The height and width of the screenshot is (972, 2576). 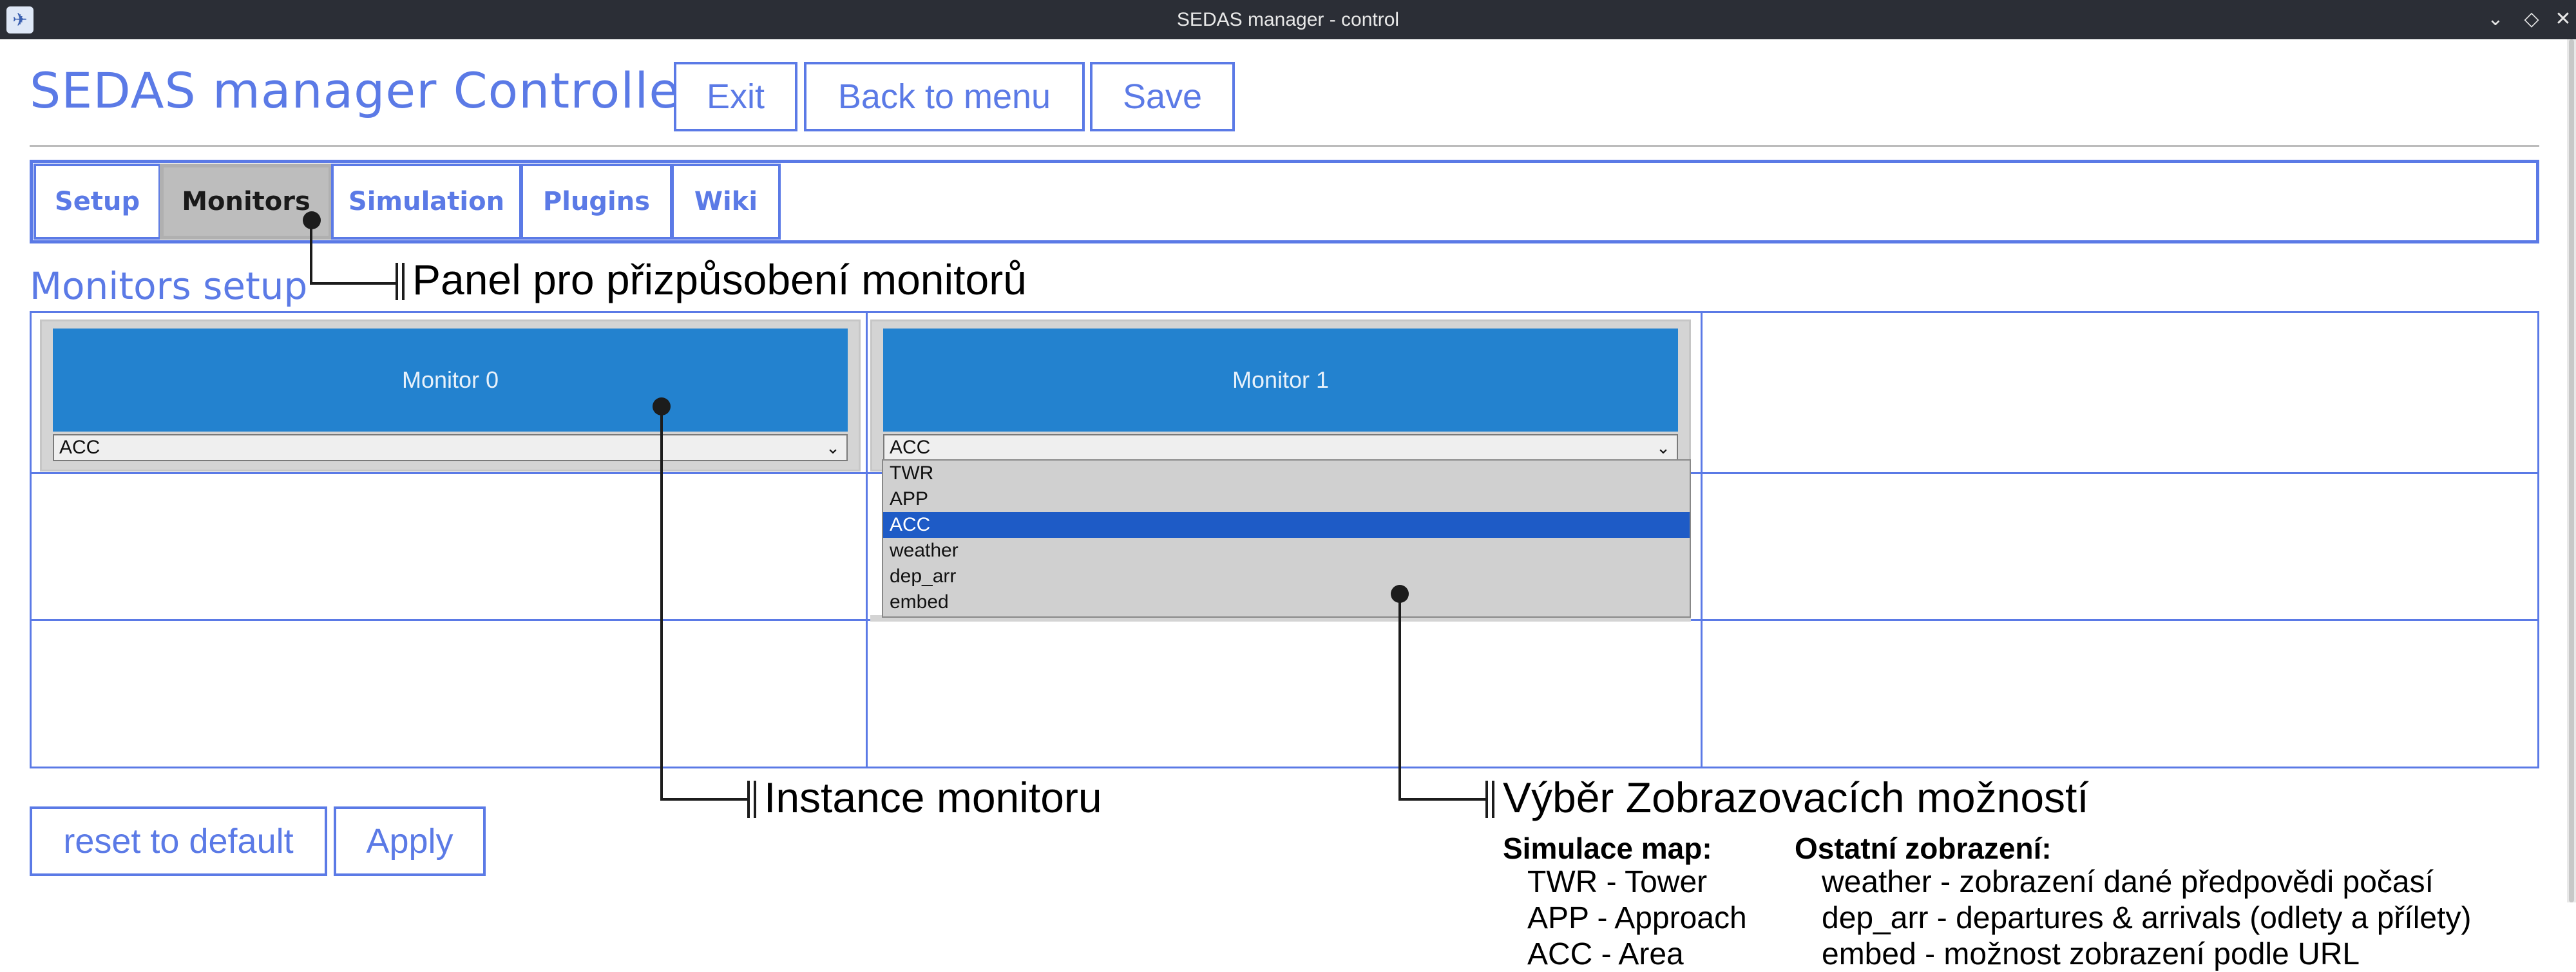 What do you see at coordinates (1280, 380) in the screenshot?
I see `monitor-header: Monitor 1` at bounding box center [1280, 380].